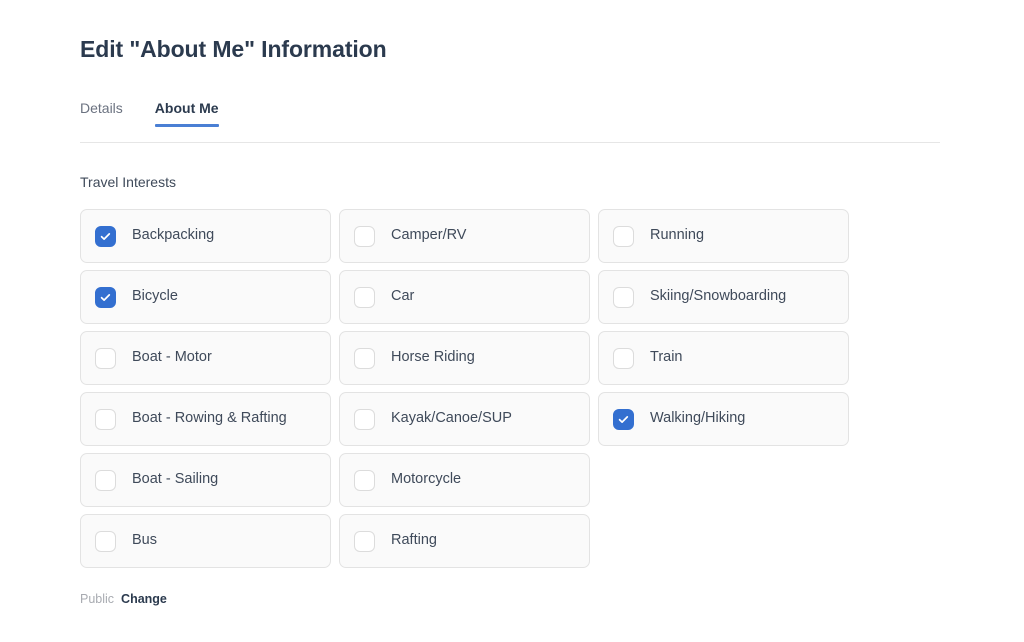 This screenshot has width=1024, height=642. Describe the element at coordinates (186, 114) in the screenshot. I see `tab-about-me: About Me` at that location.